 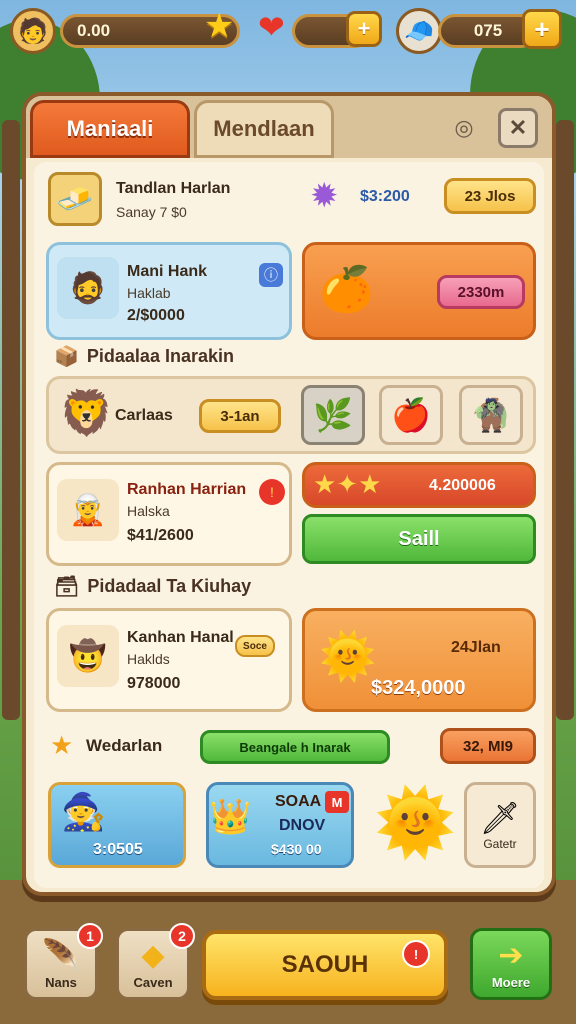 I want to click on add-gems-button: +, so click(x=542, y=29).